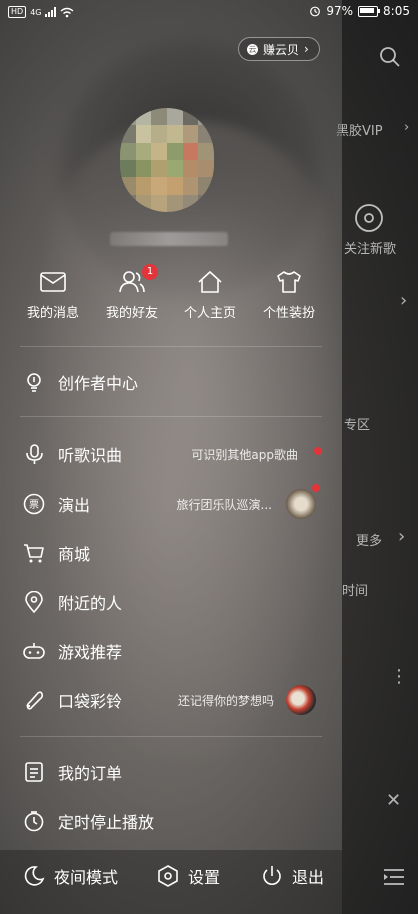 This screenshot has width=418, height=914. I want to click on mail-icon, so click(53, 282).